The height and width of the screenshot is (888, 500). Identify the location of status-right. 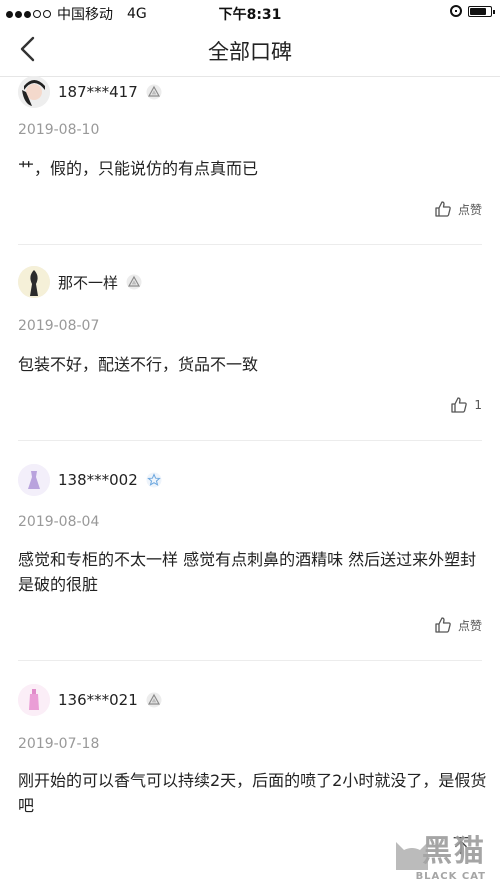
(472, 11).